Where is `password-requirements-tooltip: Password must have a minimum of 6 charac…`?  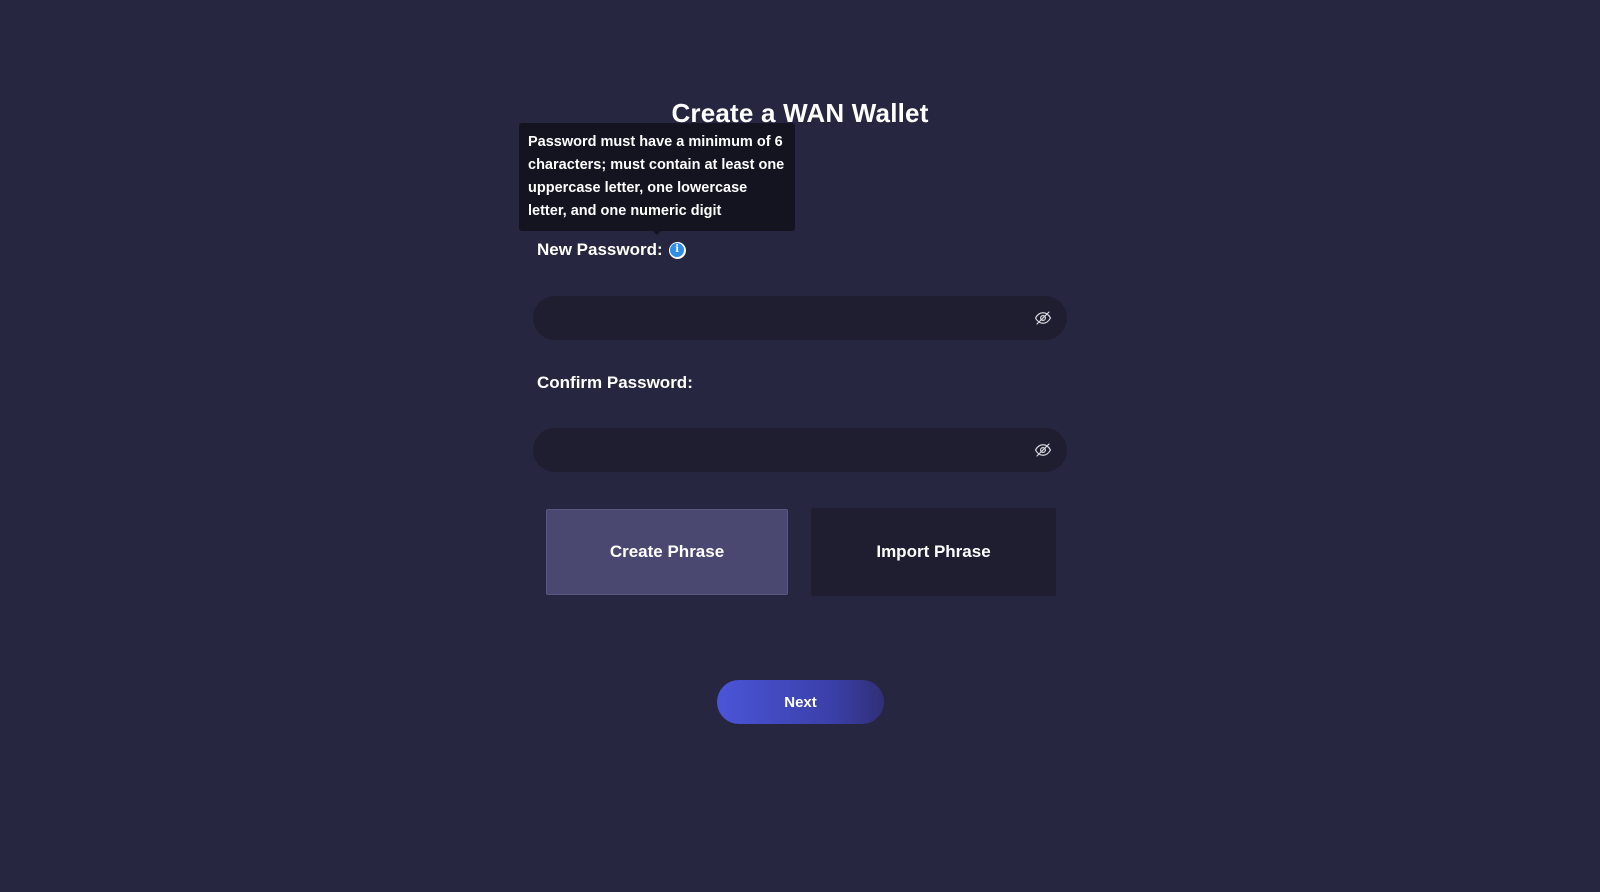 password-requirements-tooltip: Password must have a minimum of 6 charac… is located at coordinates (657, 177).